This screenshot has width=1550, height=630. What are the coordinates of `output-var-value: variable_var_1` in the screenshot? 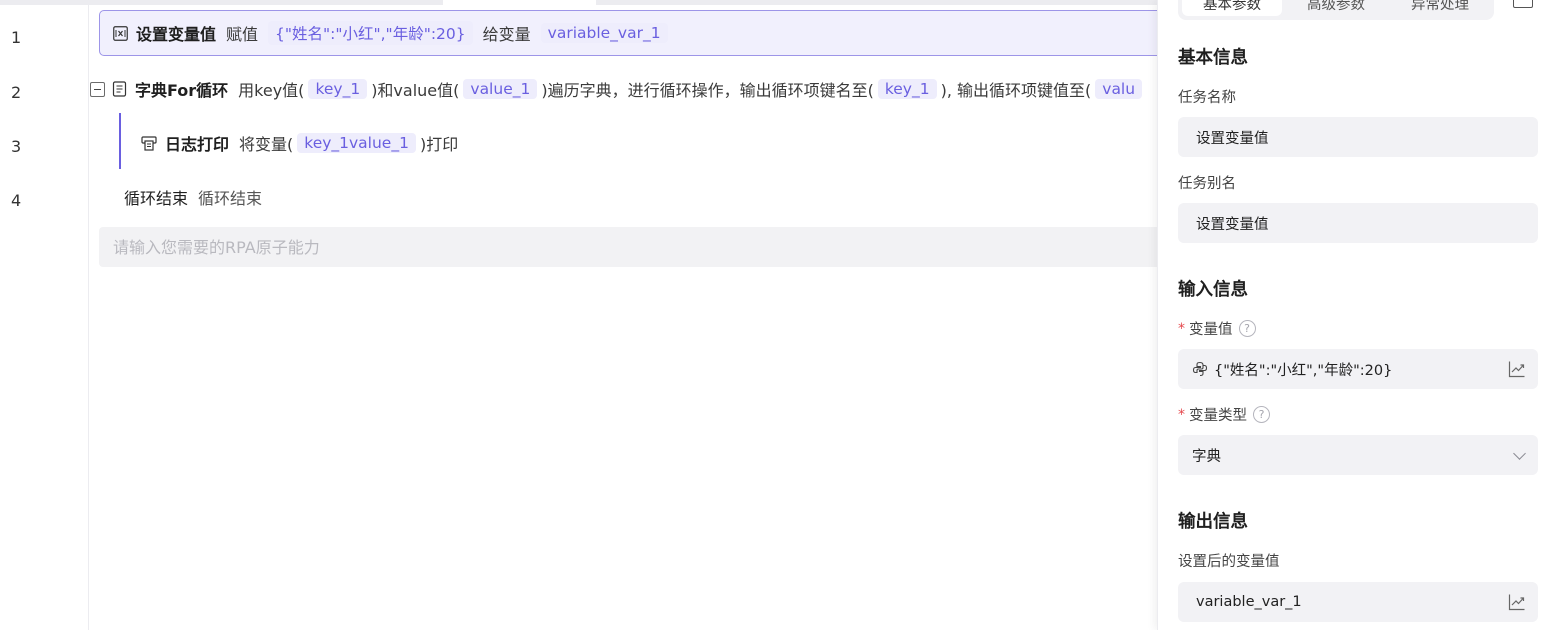 It's located at (1249, 602).